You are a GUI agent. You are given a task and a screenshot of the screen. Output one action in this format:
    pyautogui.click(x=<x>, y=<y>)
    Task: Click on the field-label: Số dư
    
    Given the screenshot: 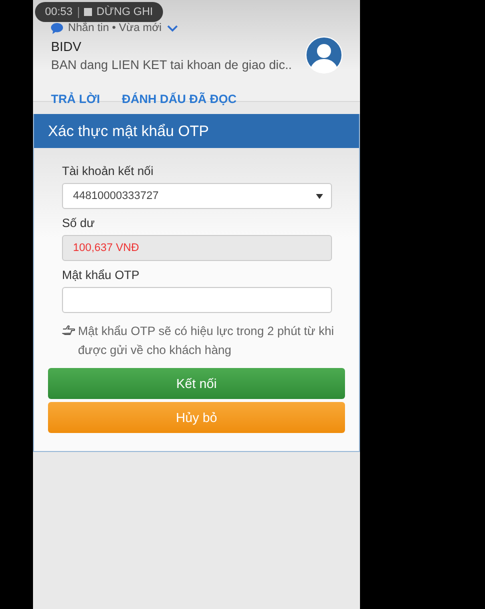 What is the action you would take?
    pyautogui.click(x=79, y=223)
    